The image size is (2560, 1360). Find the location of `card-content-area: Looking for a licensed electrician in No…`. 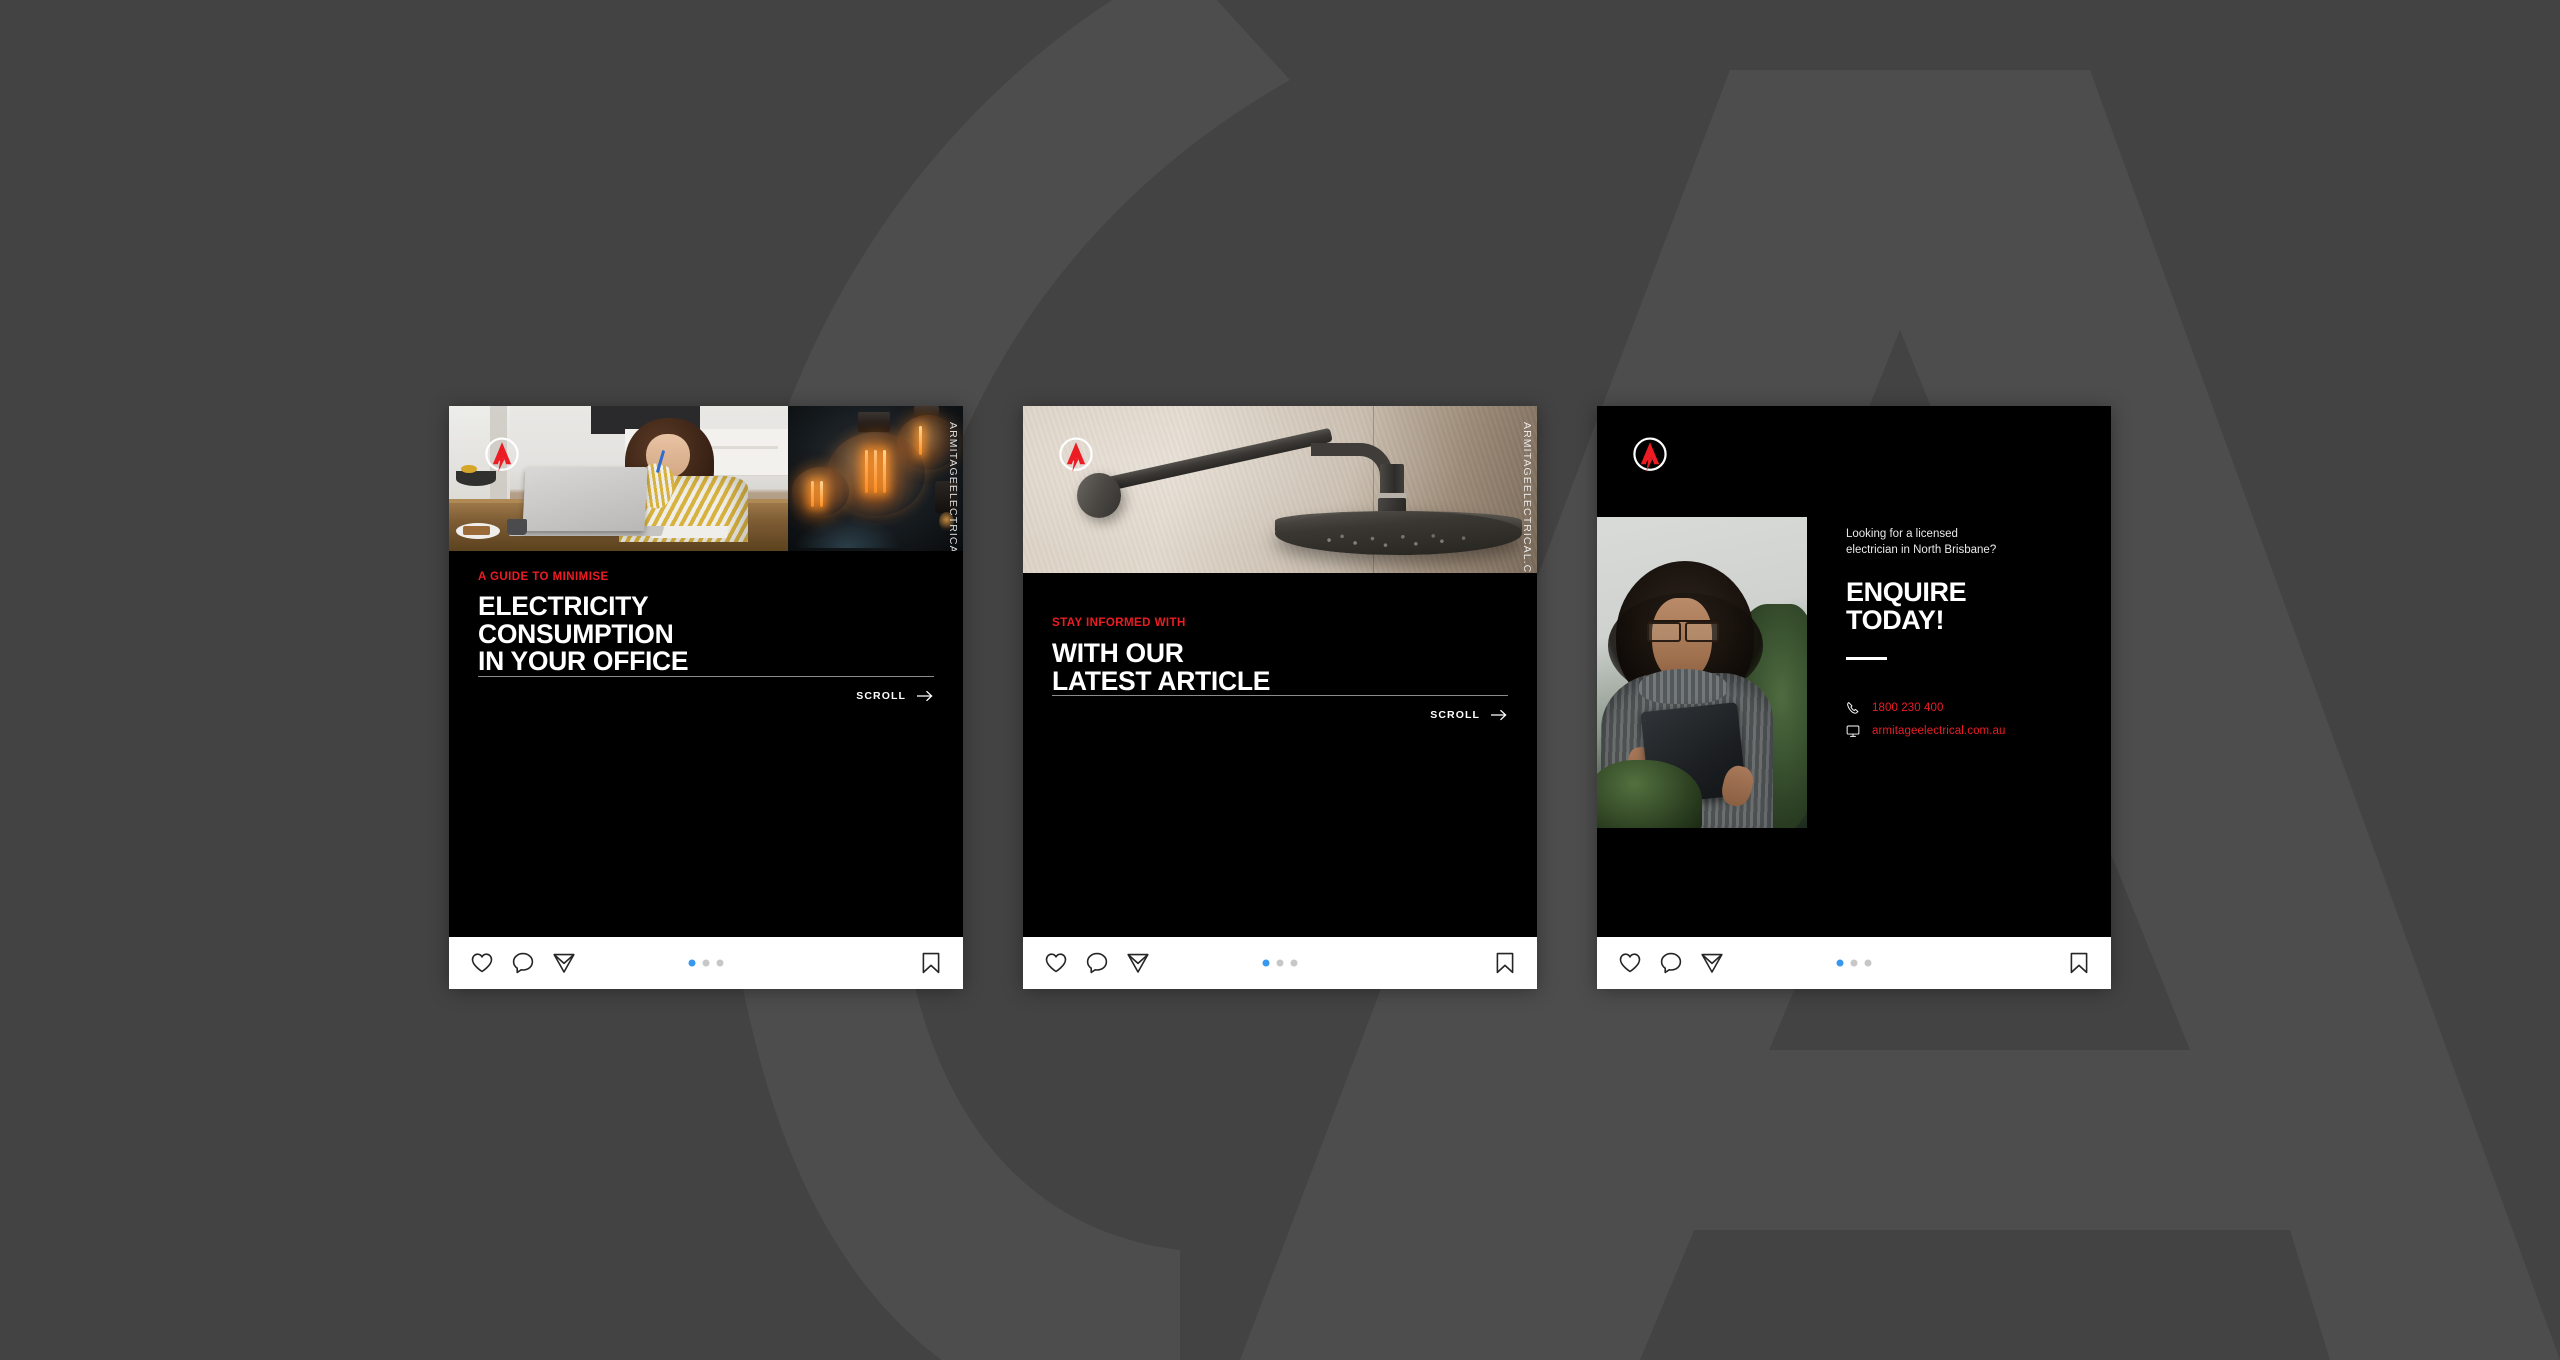

card-content-area: Looking for a licensed electrician in No… is located at coordinates (1854, 671).